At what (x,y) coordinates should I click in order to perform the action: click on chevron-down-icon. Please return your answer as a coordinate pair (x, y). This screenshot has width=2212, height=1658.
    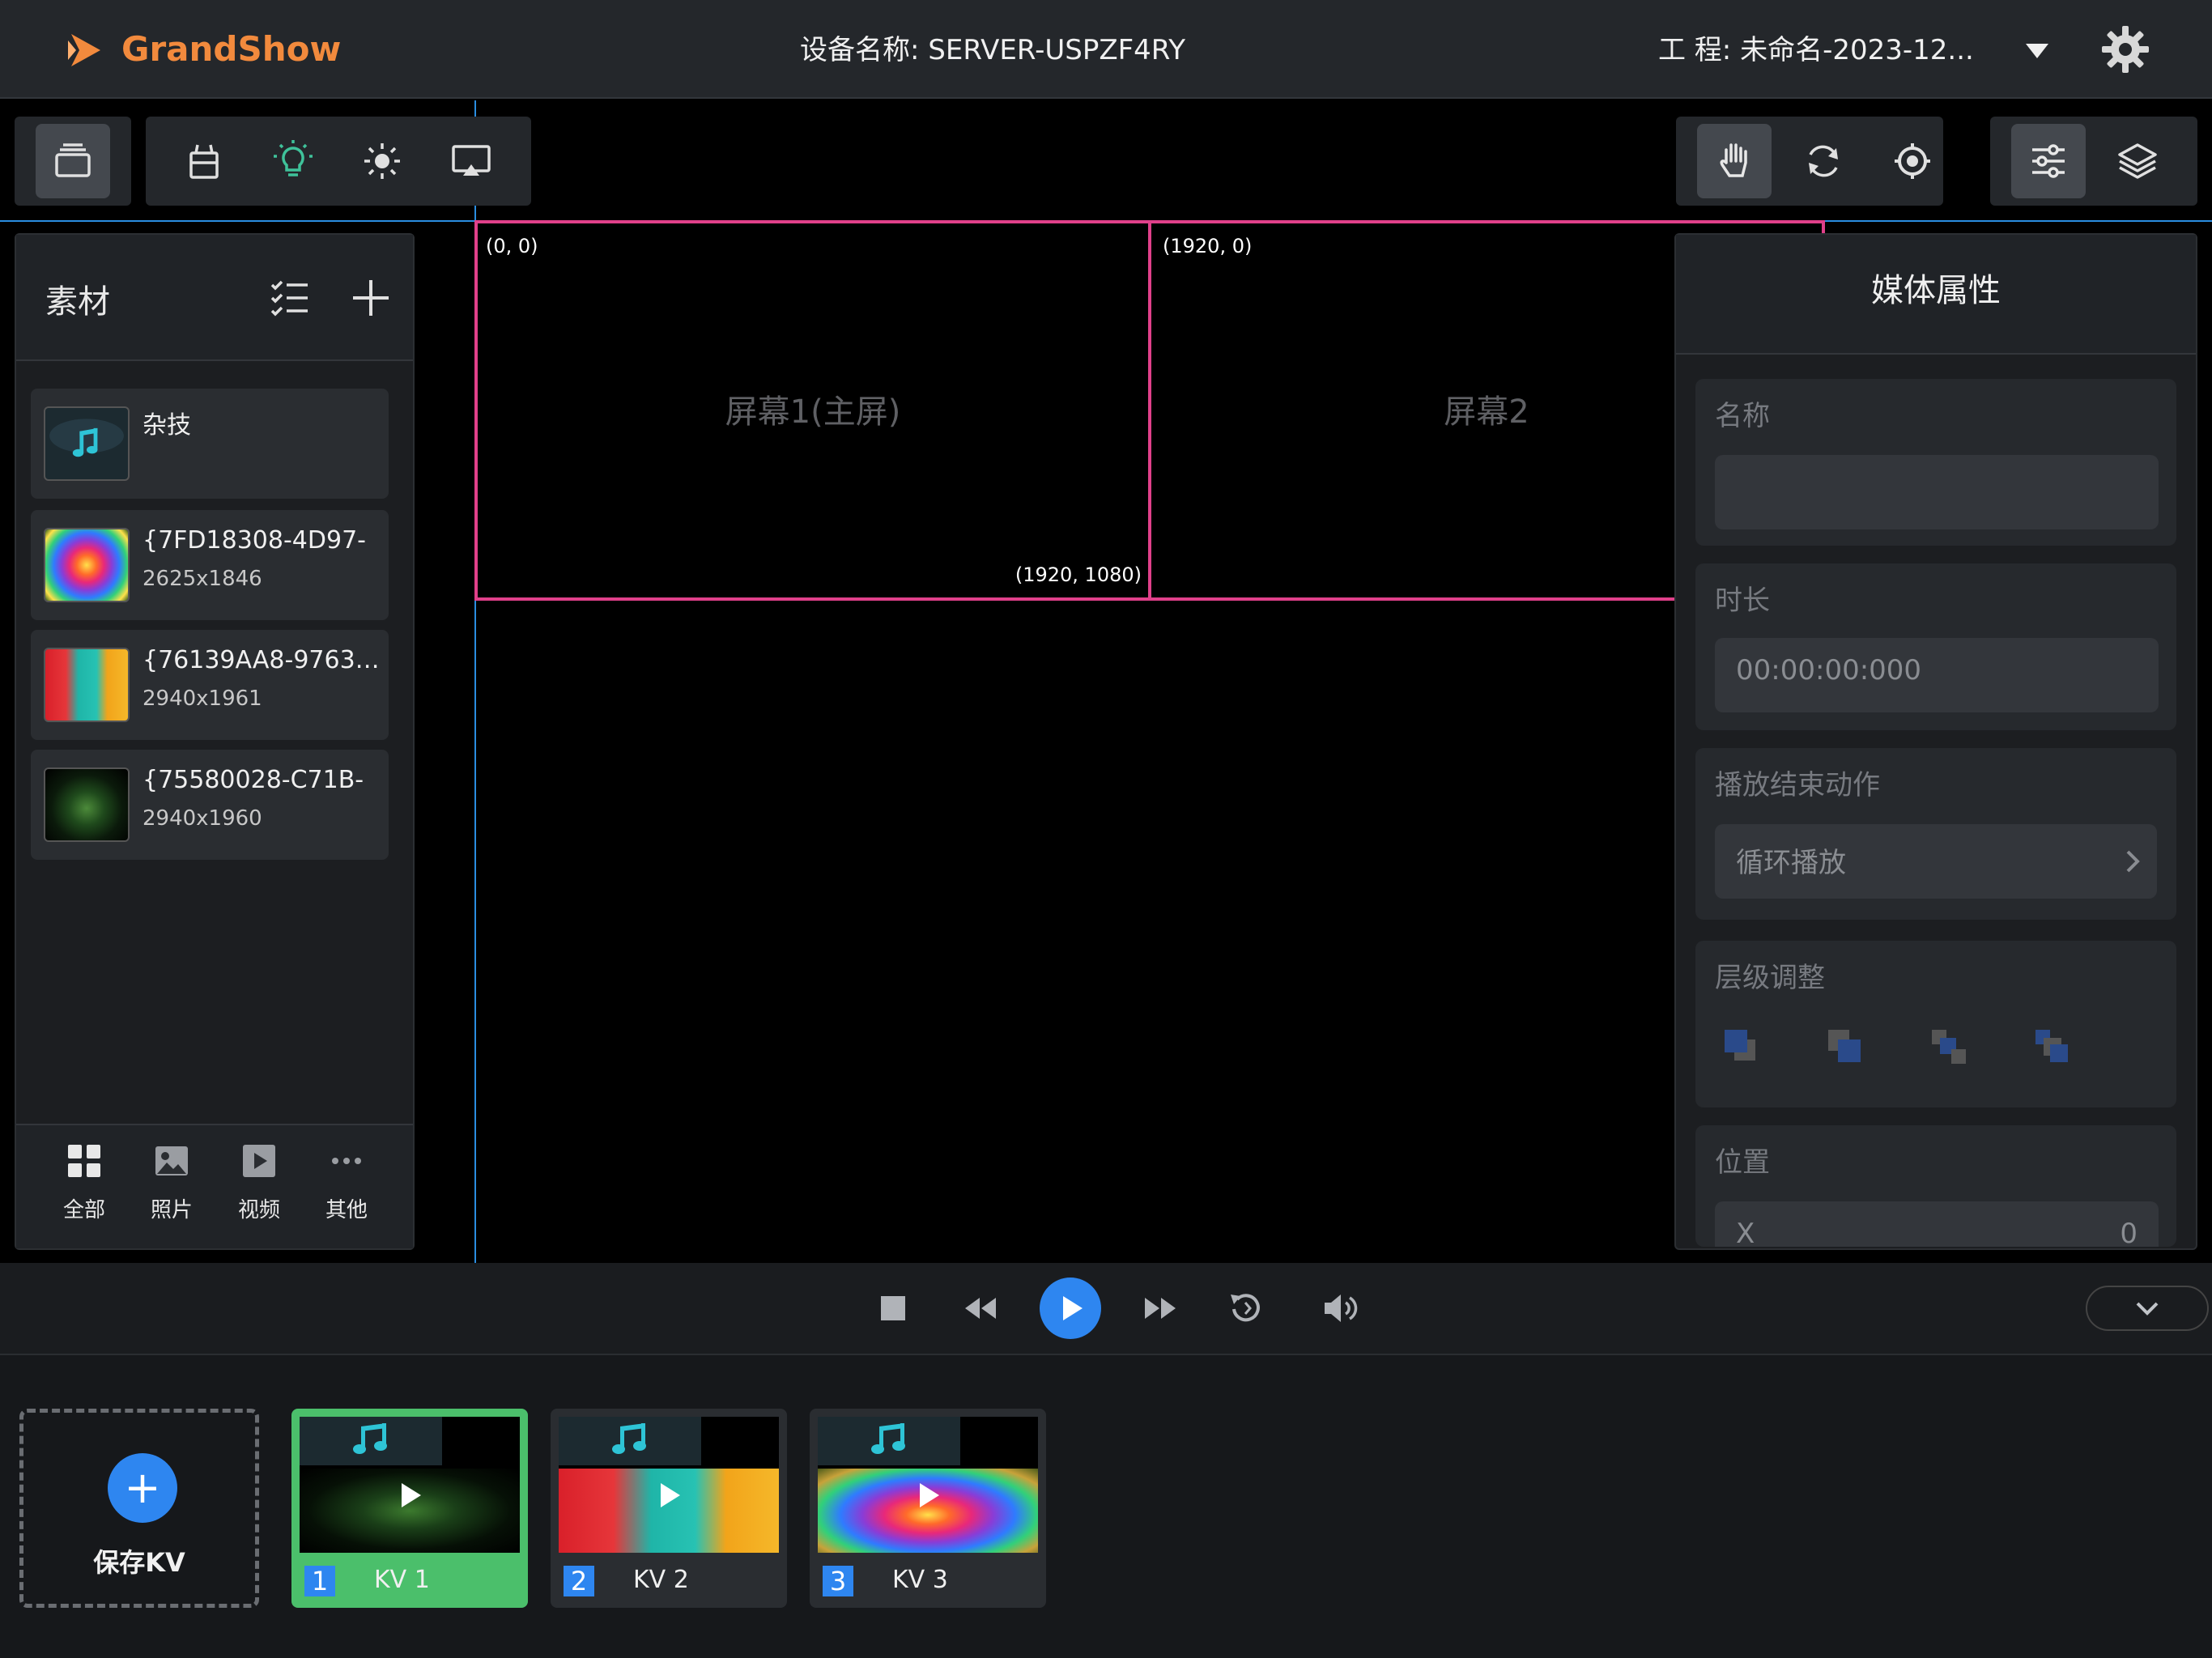
    Looking at the image, I should click on (2148, 1309).